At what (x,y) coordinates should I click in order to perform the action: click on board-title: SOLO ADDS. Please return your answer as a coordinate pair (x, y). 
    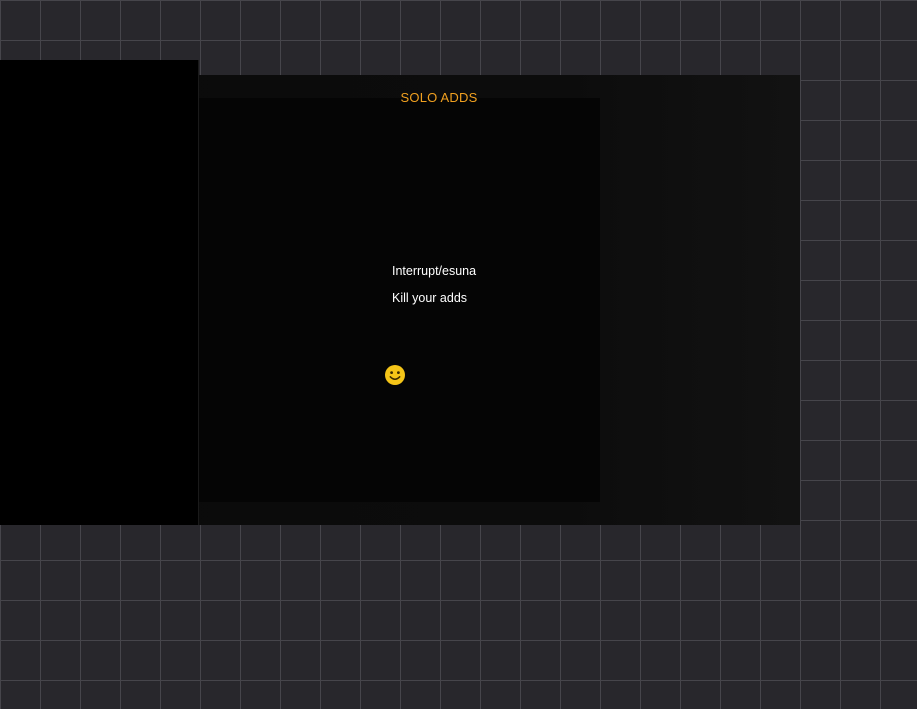
    Looking at the image, I should click on (439, 97).